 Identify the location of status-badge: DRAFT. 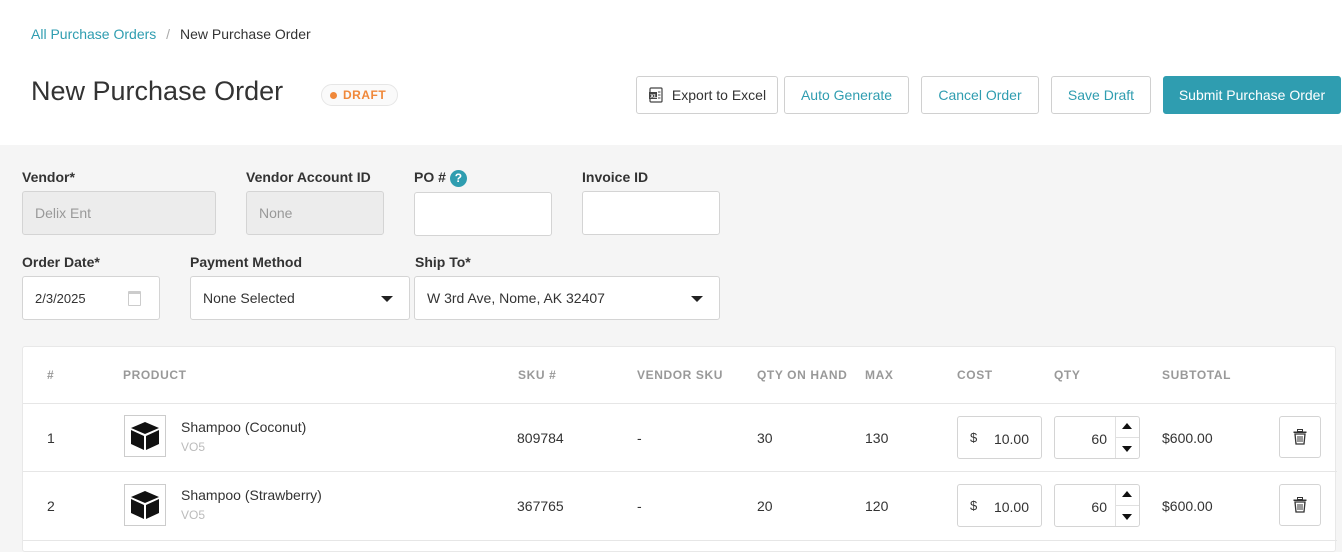
(360, 95).